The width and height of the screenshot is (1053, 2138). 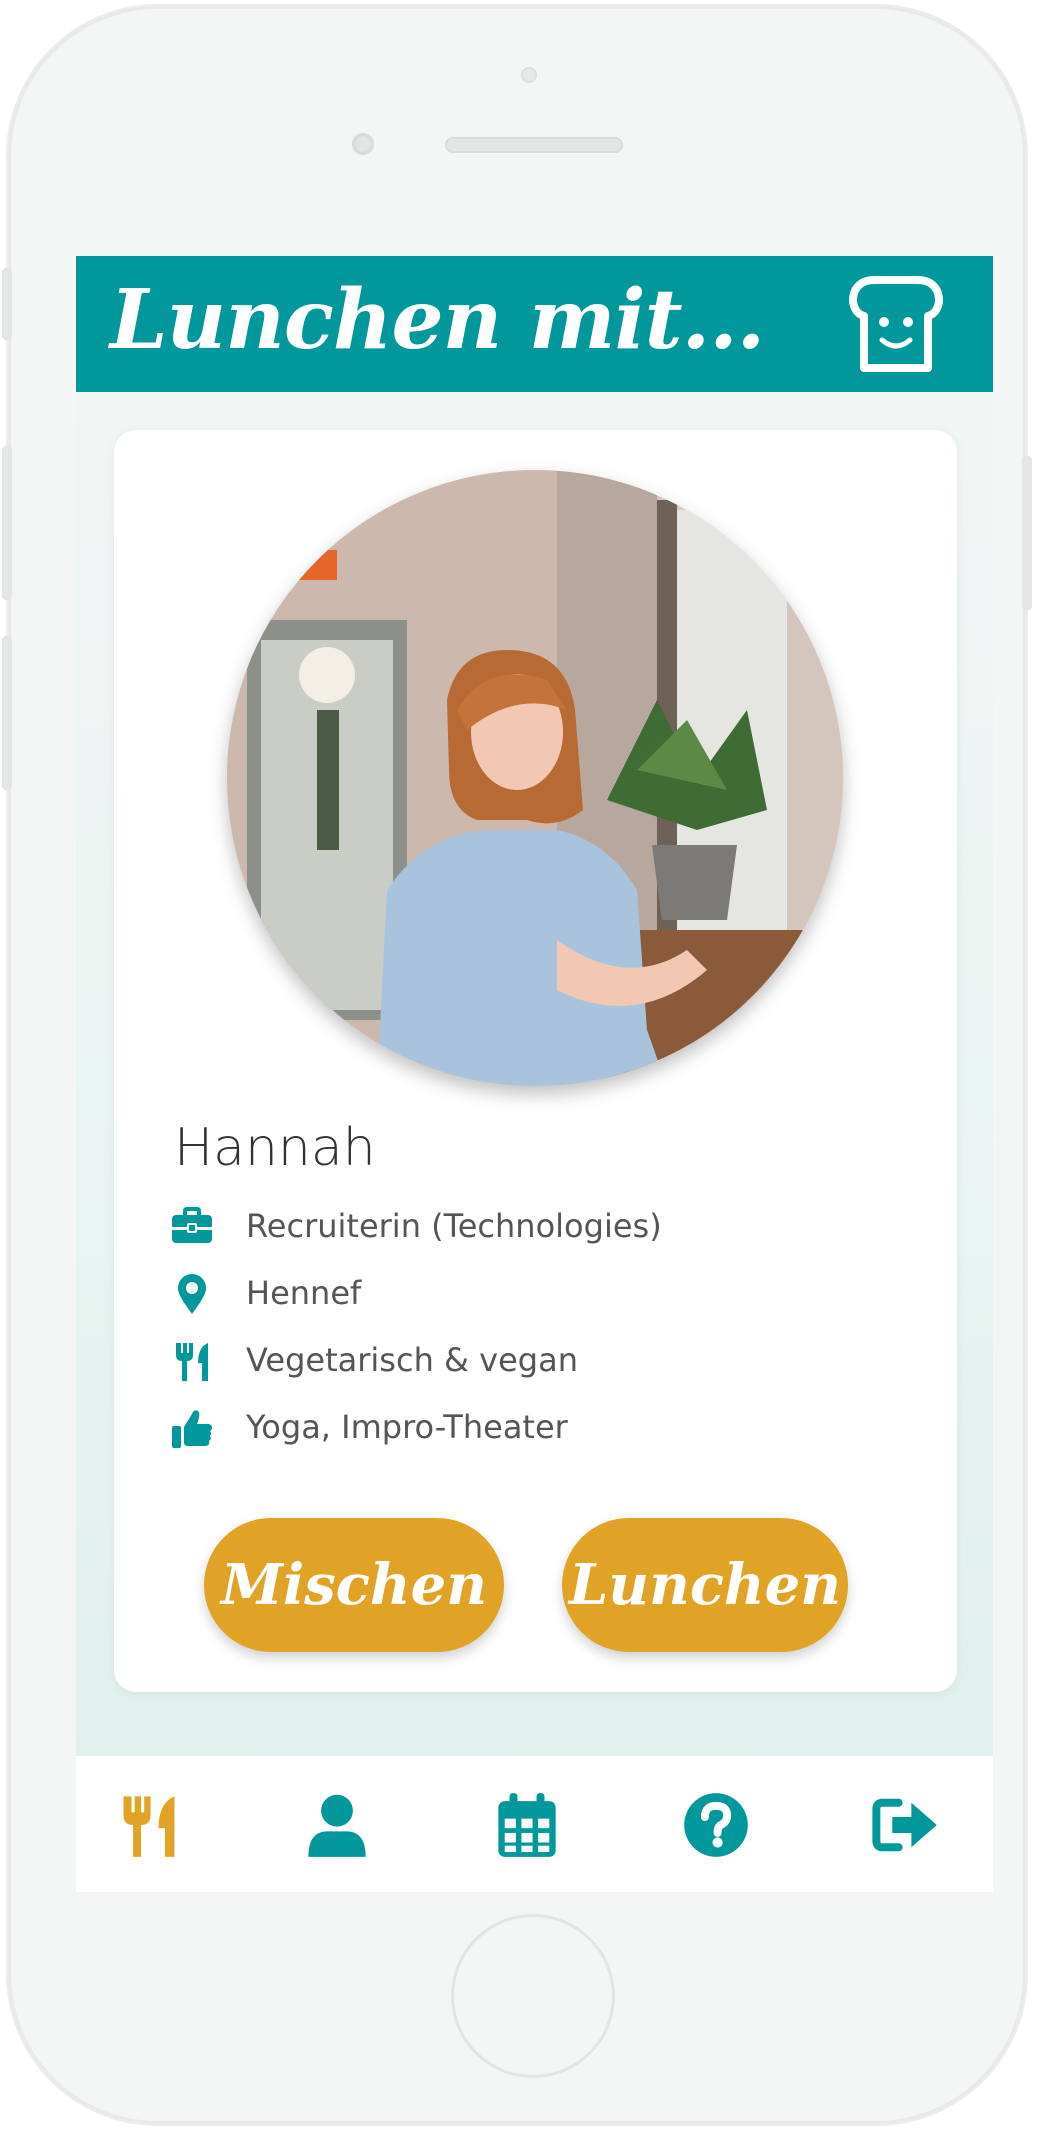 I want to click on interests-text: Yoga, Impro-Theater, so click(x=407, y=1427).